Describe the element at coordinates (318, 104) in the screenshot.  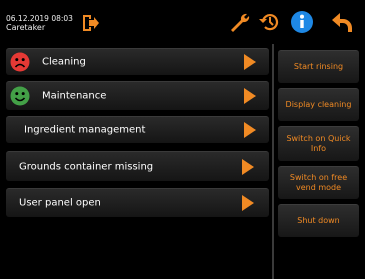
I see `display-cleaning-button: Display cleaning` at that location.